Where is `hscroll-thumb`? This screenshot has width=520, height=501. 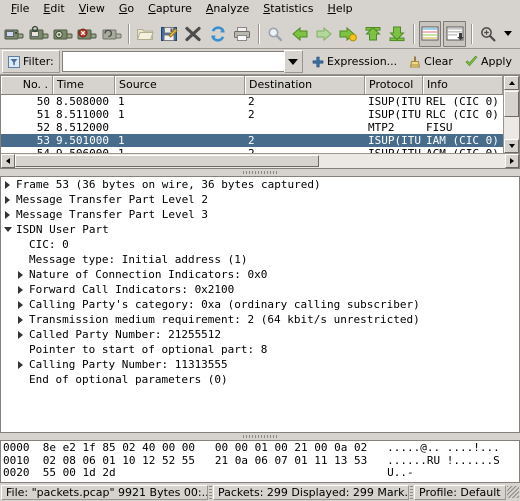 hscroll-thumb is located at coordinates (167, 161).